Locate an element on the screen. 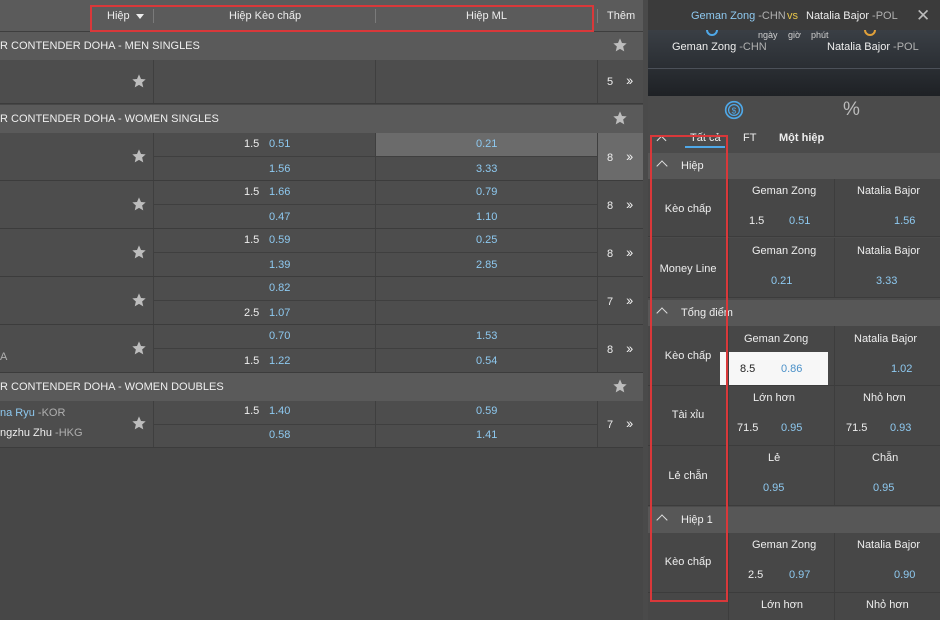  away-jersey-icon is located at coordinates (870, 33).